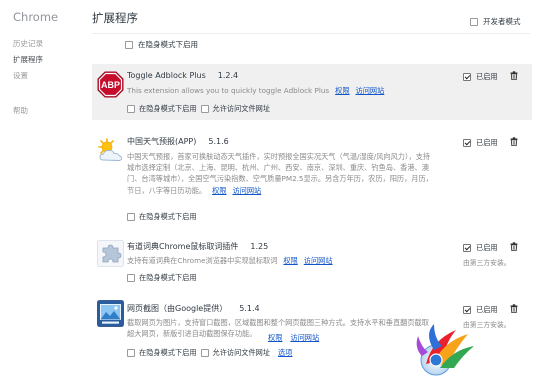 This screenshot has width=550, height=382. What do you see at coordinates (28, 43) in the screenshot?
I see `sidebar-item-history: 历史记录` at bounding box center [28, 43].